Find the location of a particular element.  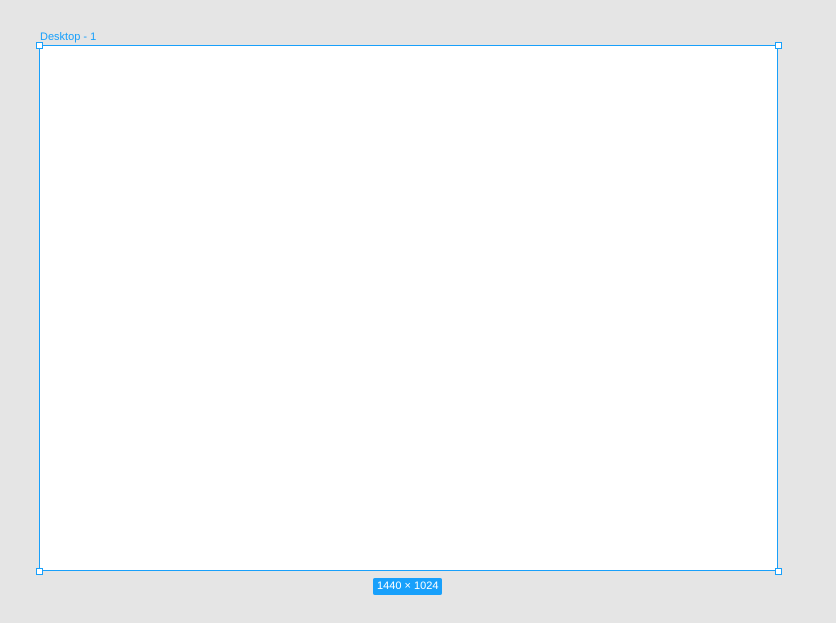

resize-handle-bottom-left is located at coordinates (39, 571).